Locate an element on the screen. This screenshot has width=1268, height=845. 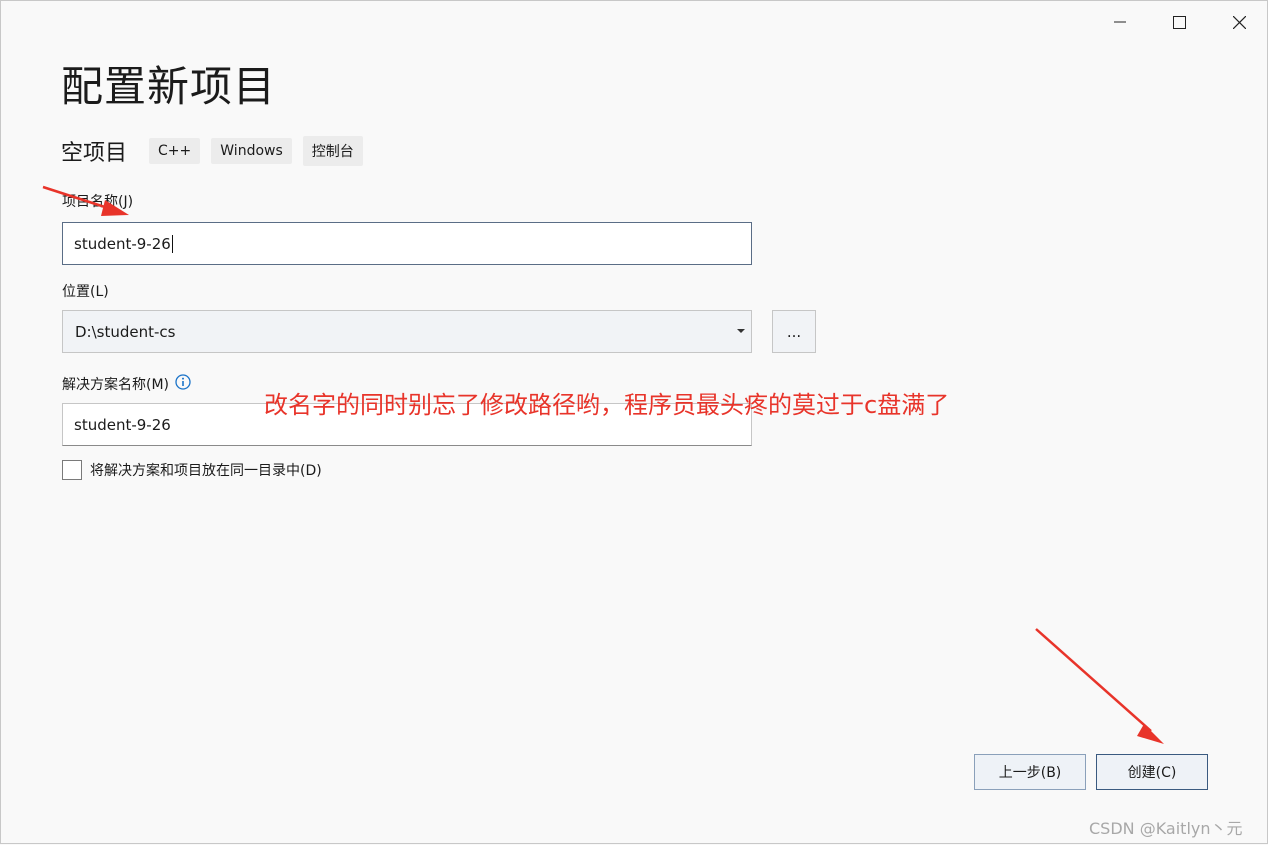
template-summary: 空项目 C++ Windows 控制台 is located at coordinates (217, 151).